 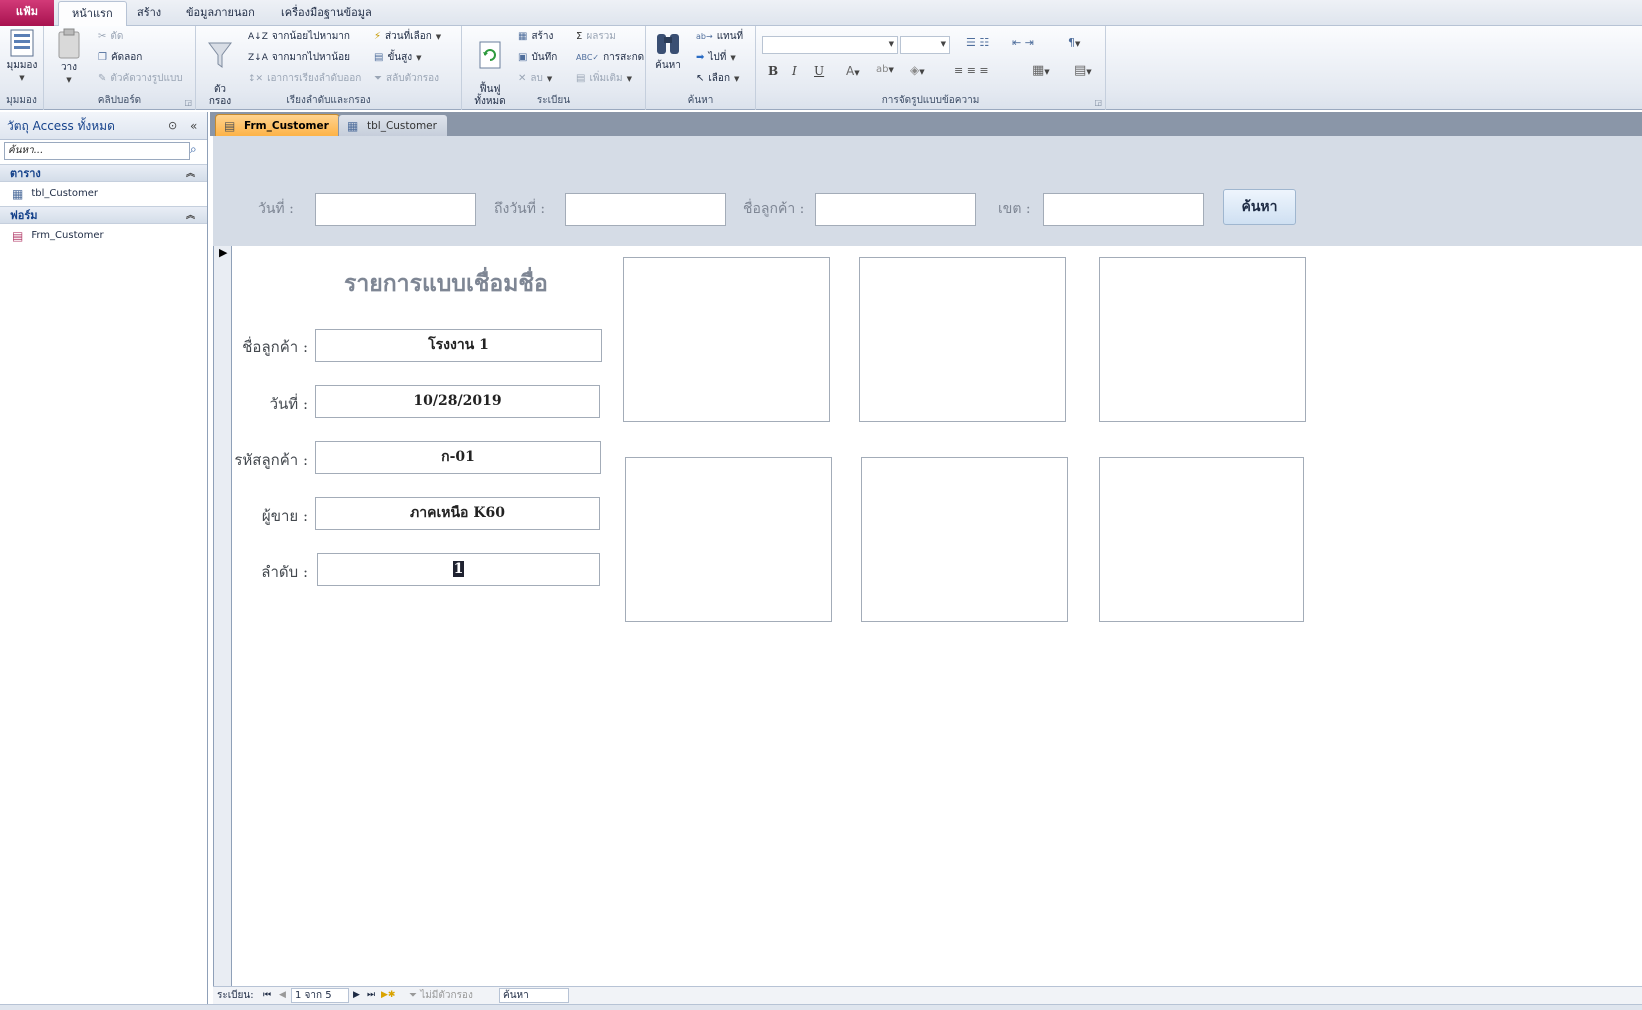 I want to click on spelling-button: ABC✓ การสะกด, so click(x=610, y=58).